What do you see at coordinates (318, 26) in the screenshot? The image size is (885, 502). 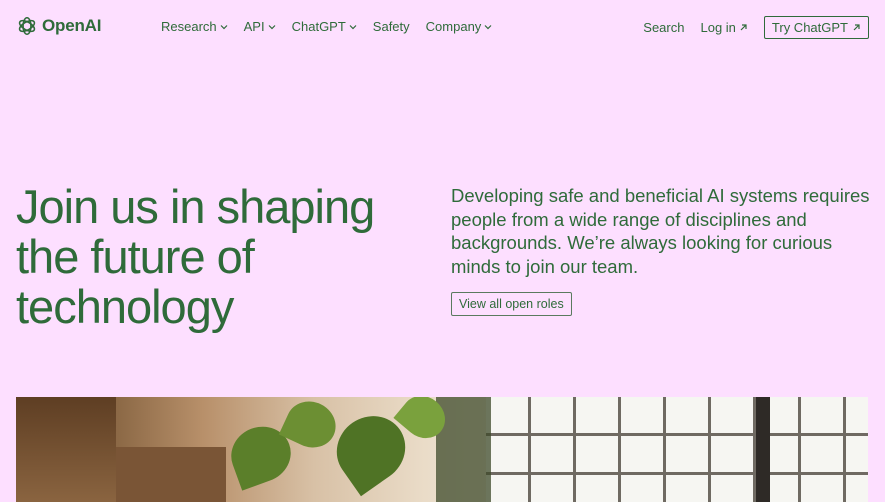 I see `menu-item-label: ChatGPT` at bounding box center [318, 26].